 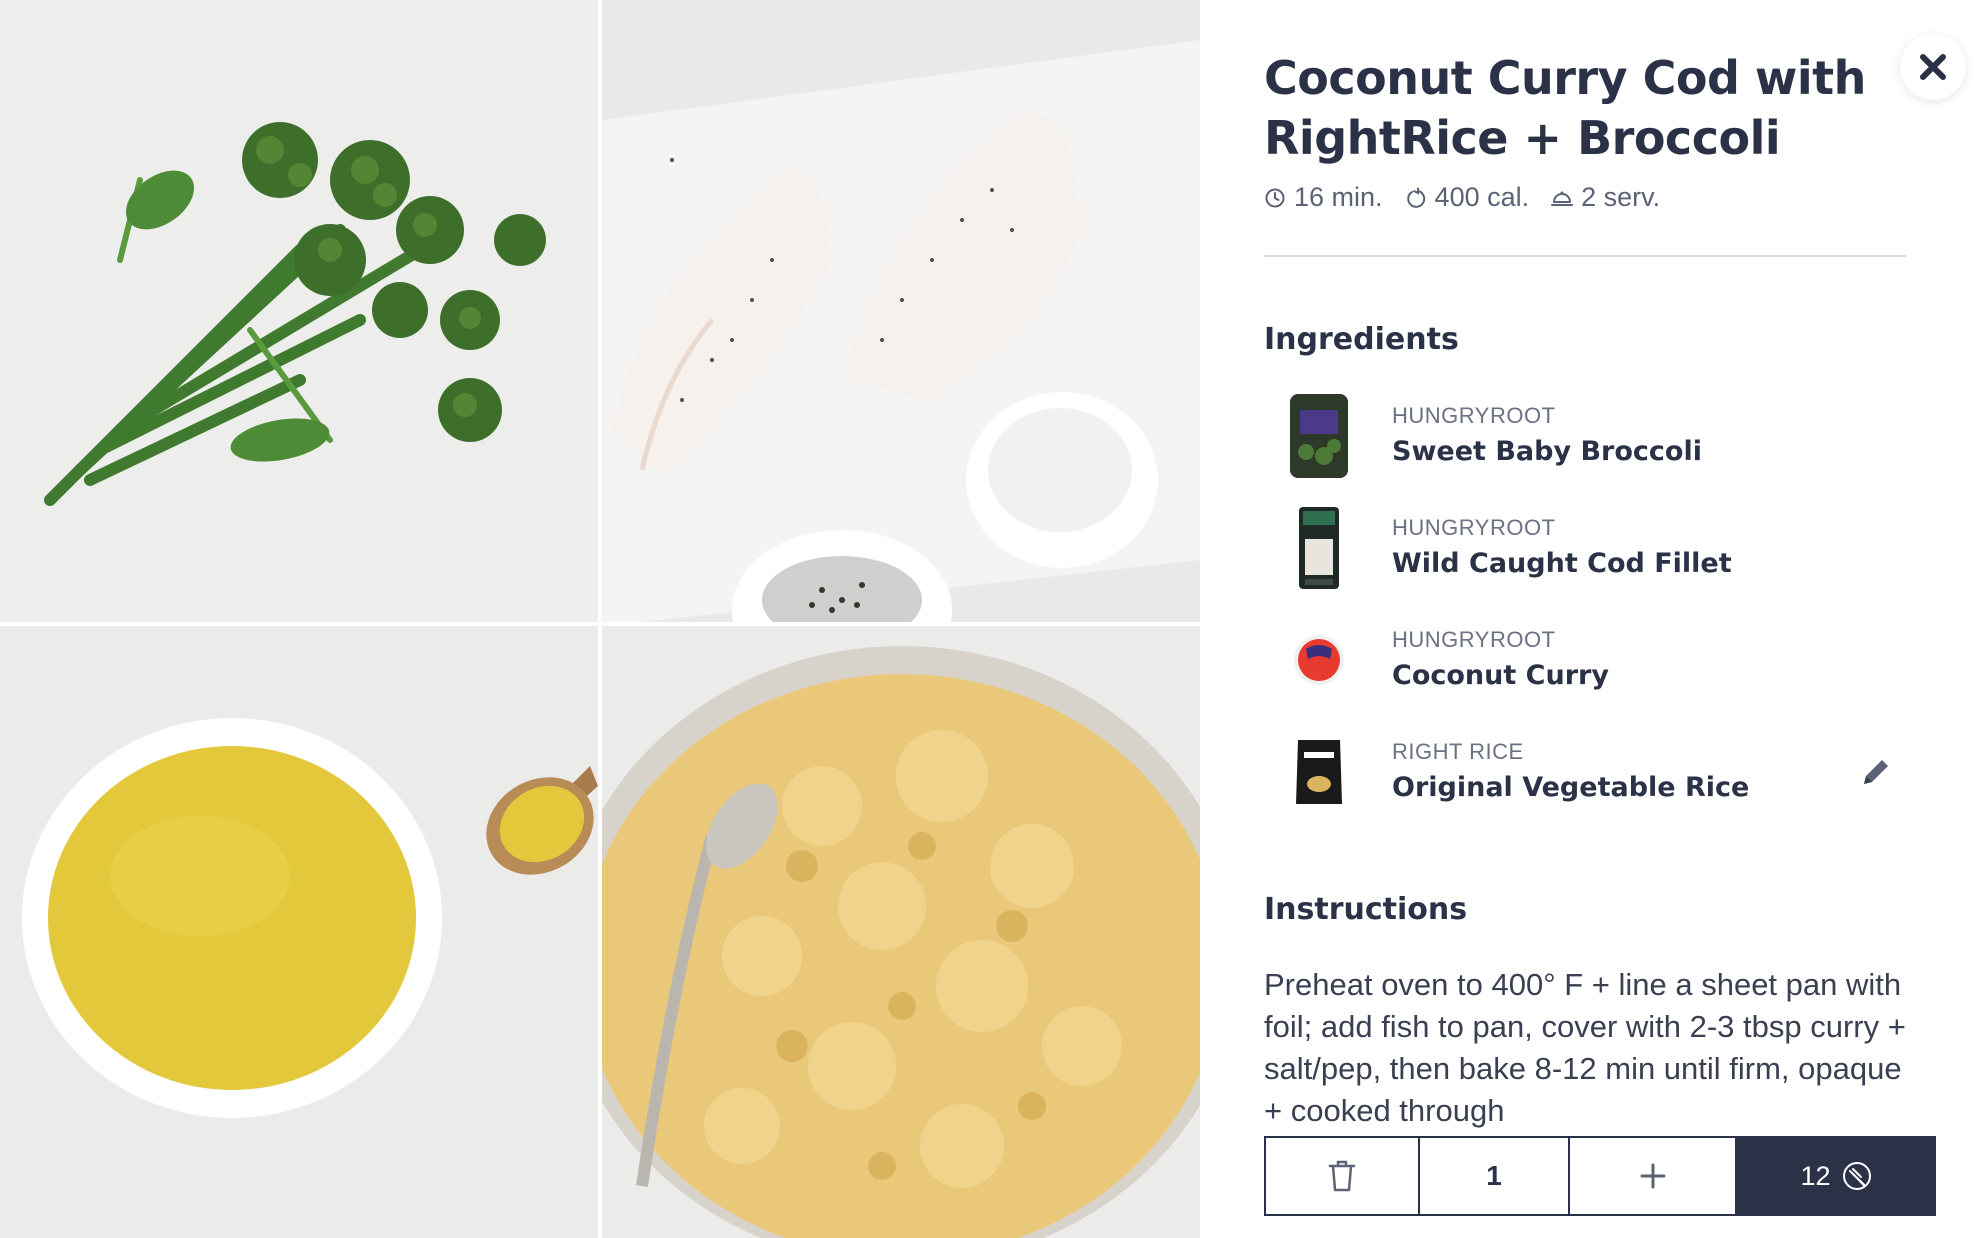 I want to click on points-value: 12, so click(x=1815, y=1175).